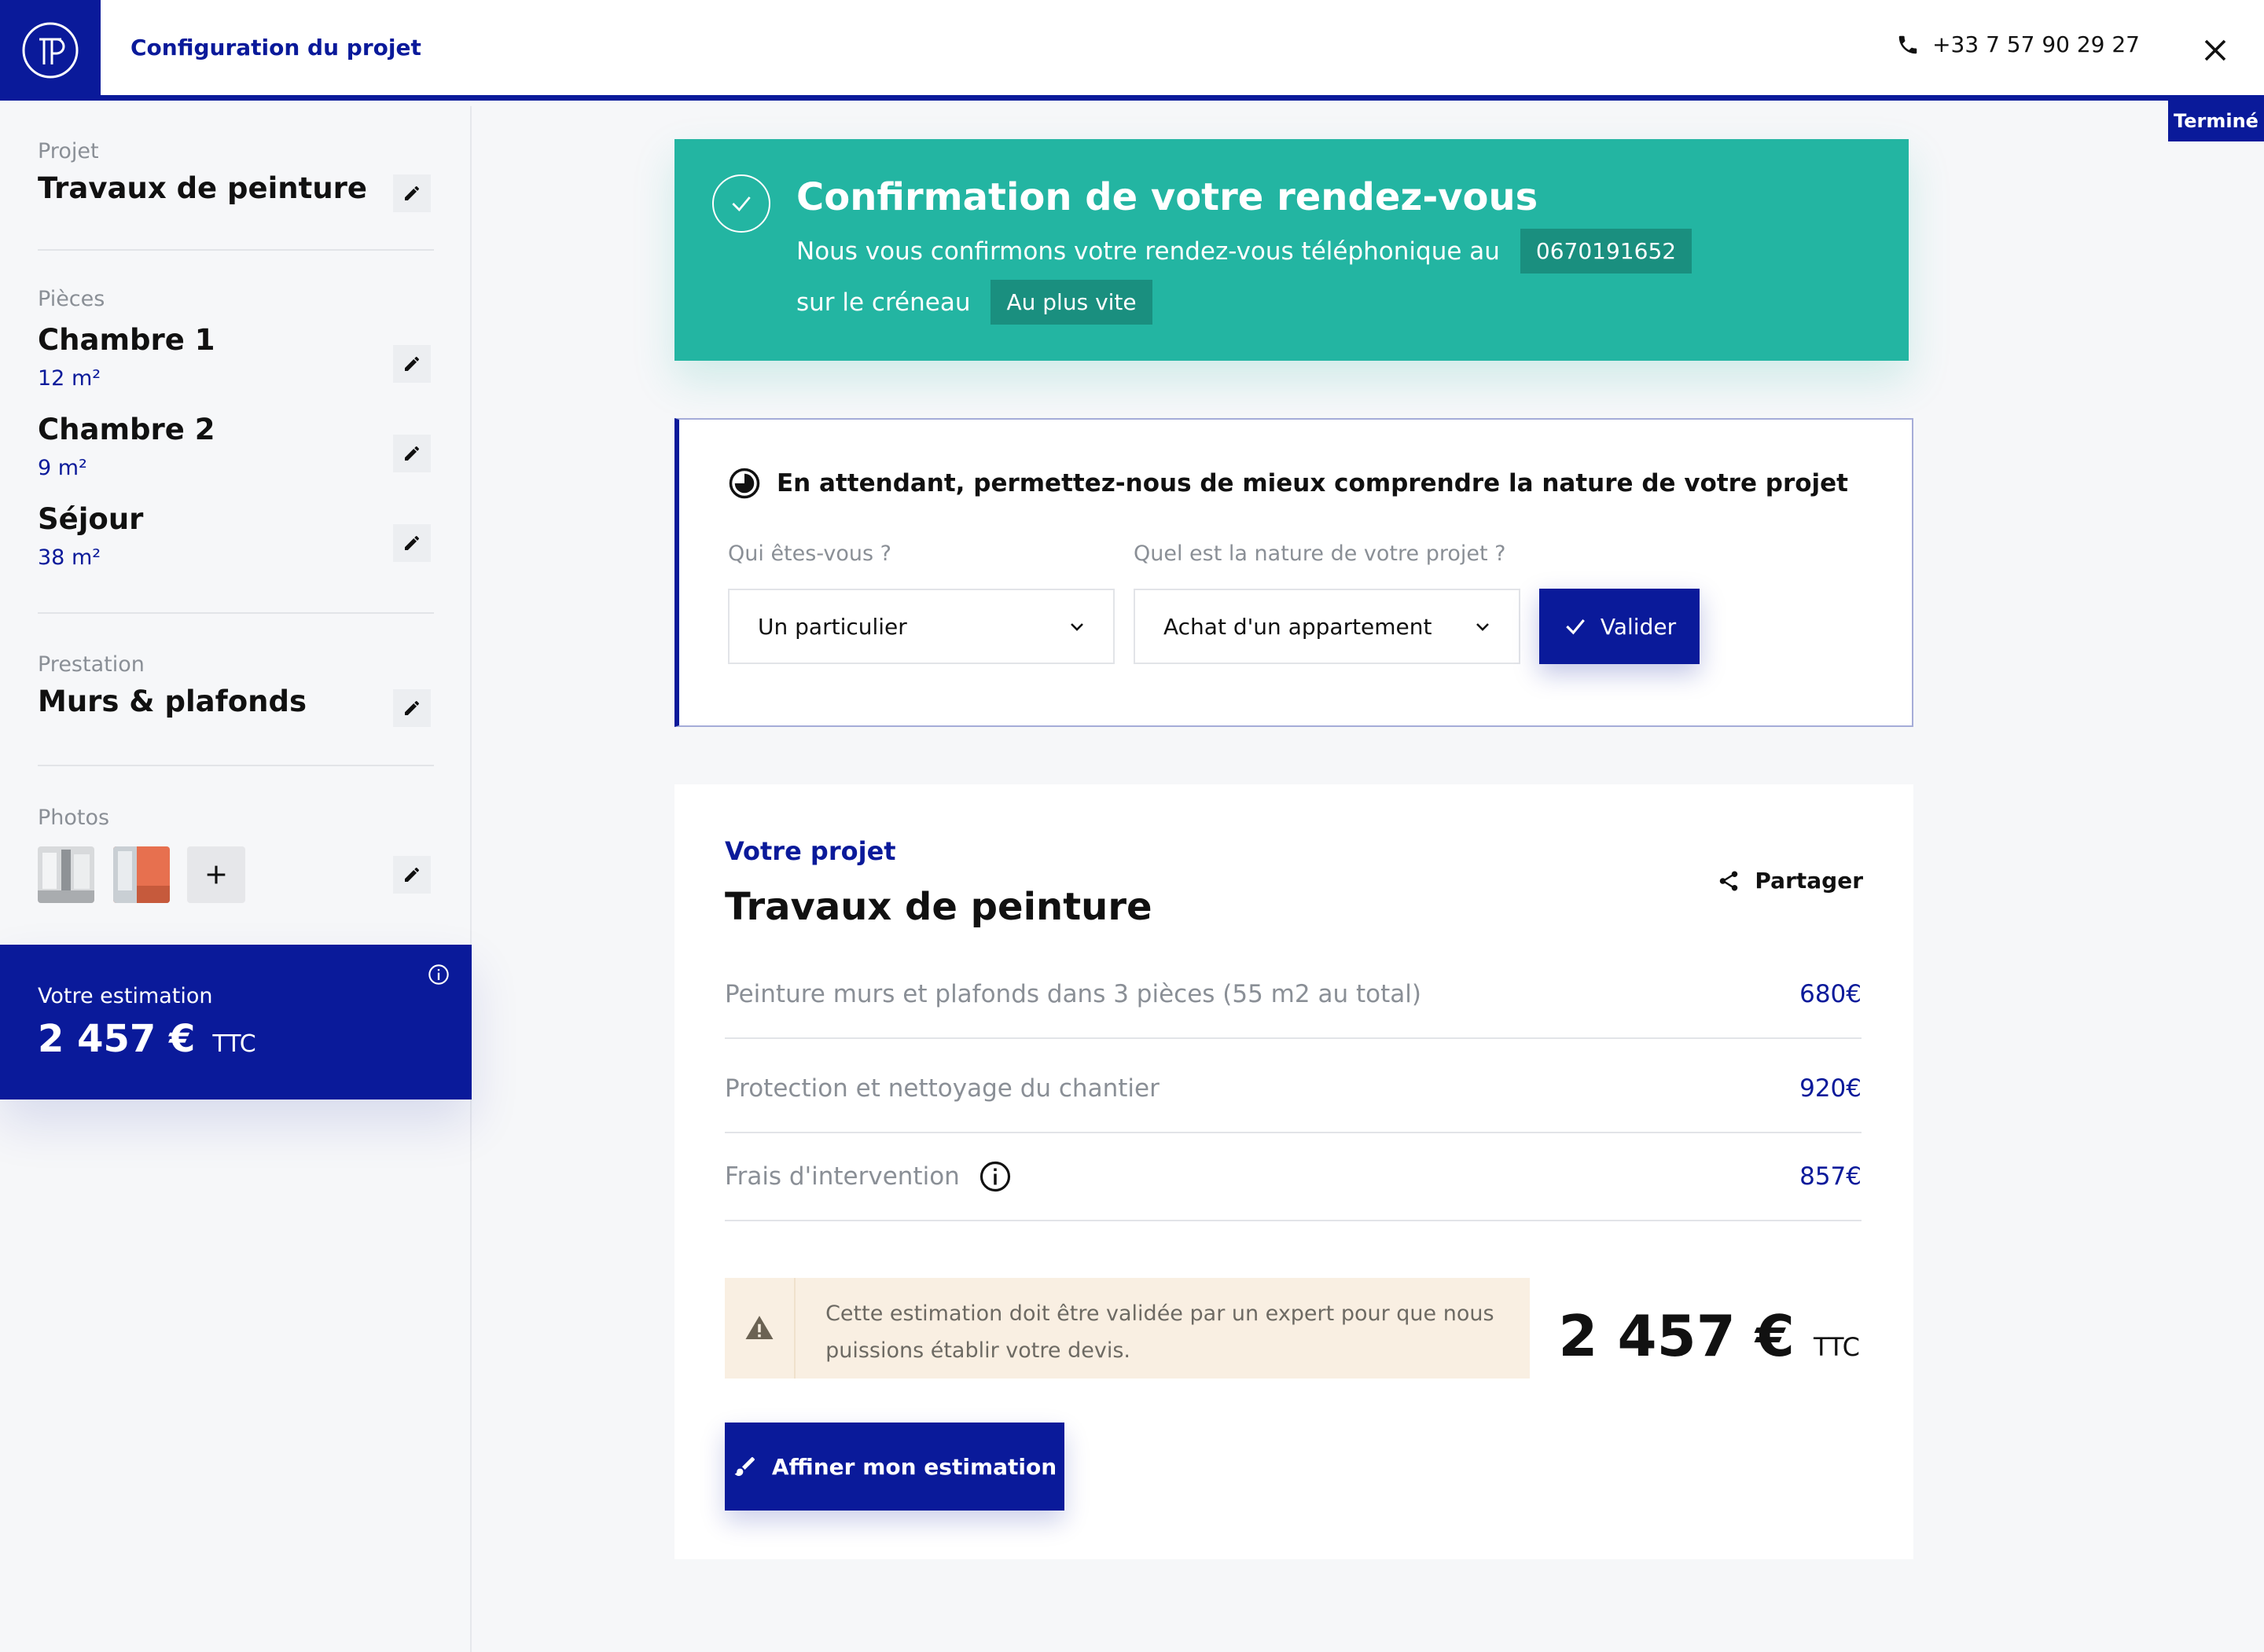 Image resolution: width=2264 pixels, height=1652 pixels. Describe the element at coordinates (275, 48) in the screenshot. I see `page-title: Configuration du projet` at that location.